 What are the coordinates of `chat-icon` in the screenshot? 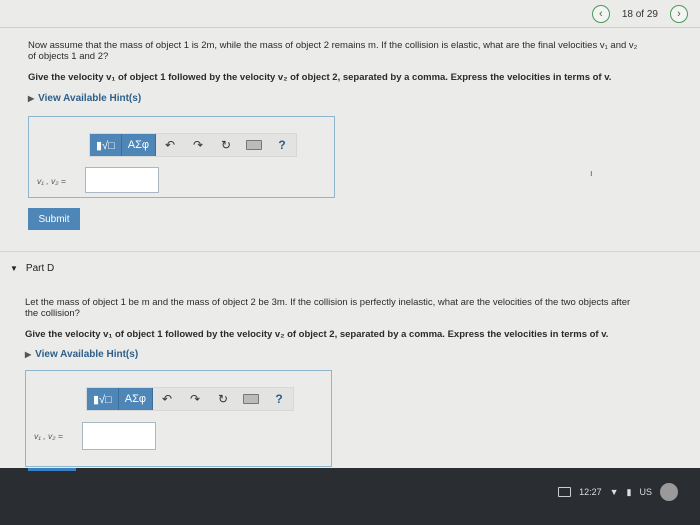 It's located at (565, 492).